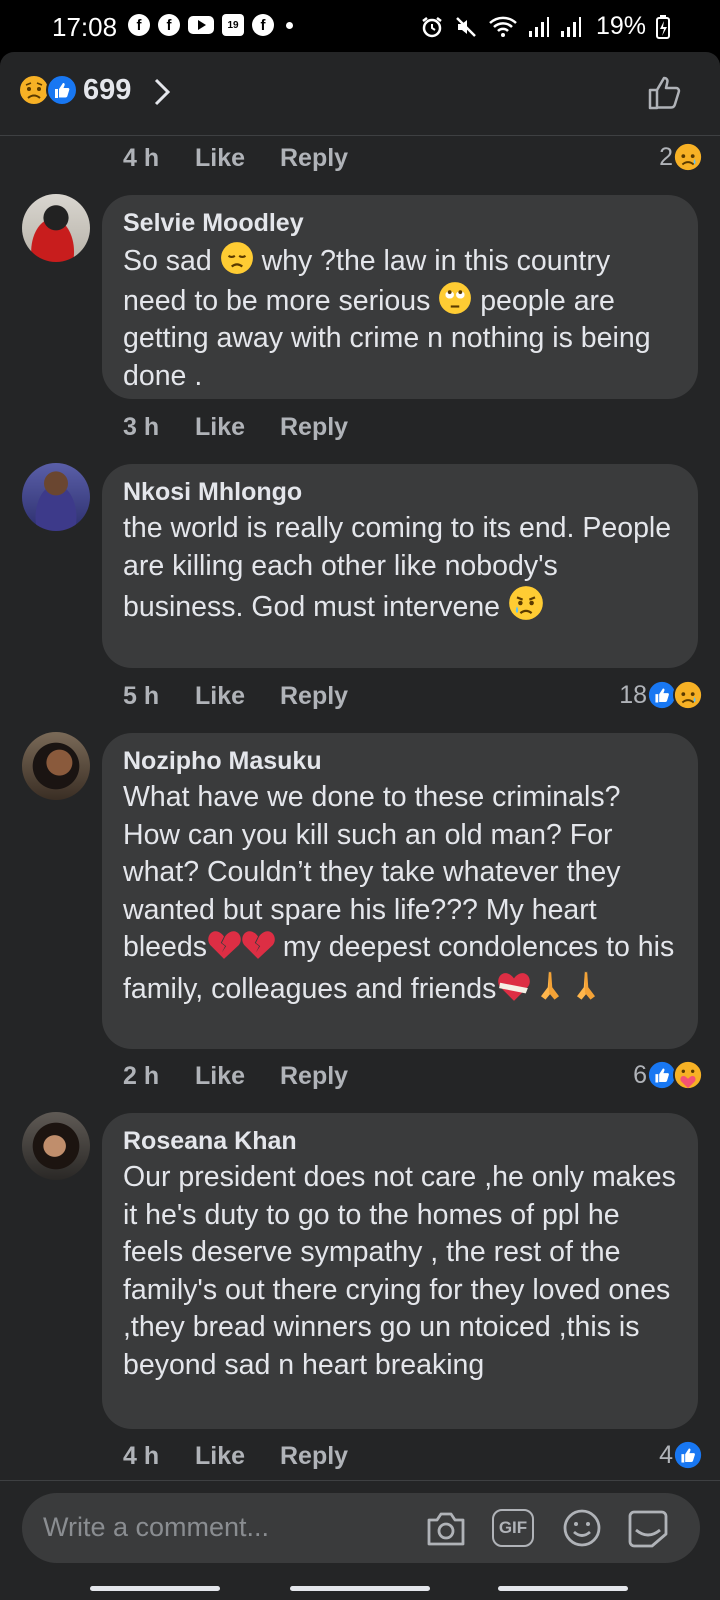 This screenshot has height=1600, width=720. I want to click on comment-timestamp: 5 h, so click(141, 696).